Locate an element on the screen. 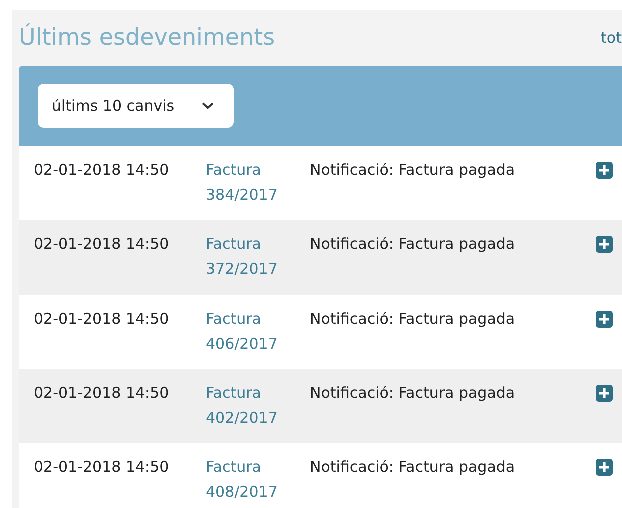  caret-icon is located at coordinates (208, 106).